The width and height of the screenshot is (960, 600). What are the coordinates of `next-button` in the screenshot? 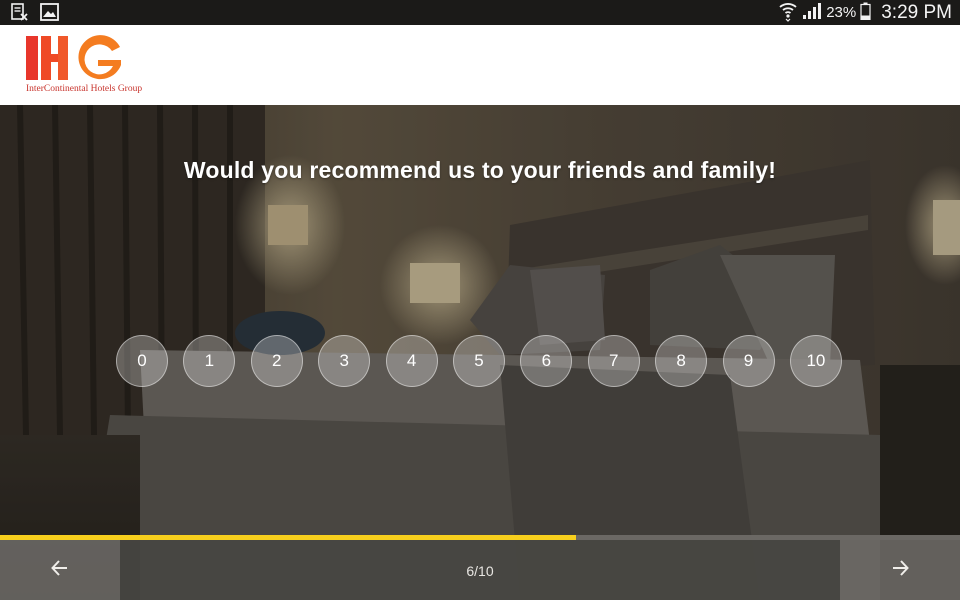 It's located at (900, 570).